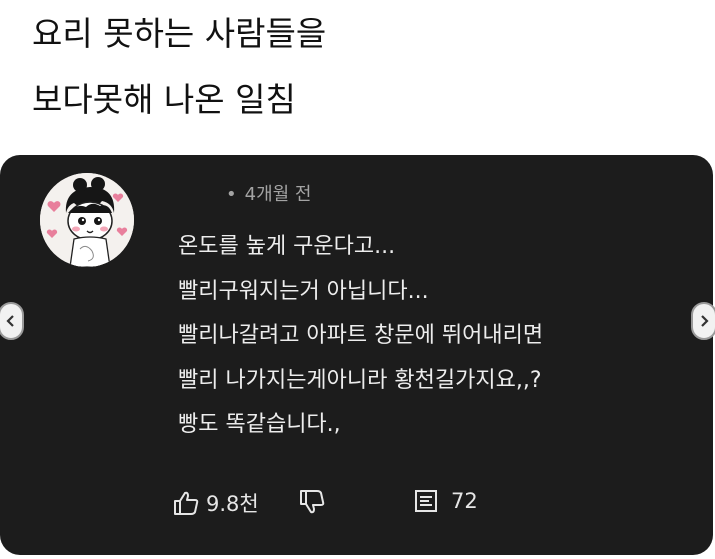  What do you see at coordinates (232, 504) in the screenshot?
I see `like-count: 9.8천` at bounding box center [232, 504].